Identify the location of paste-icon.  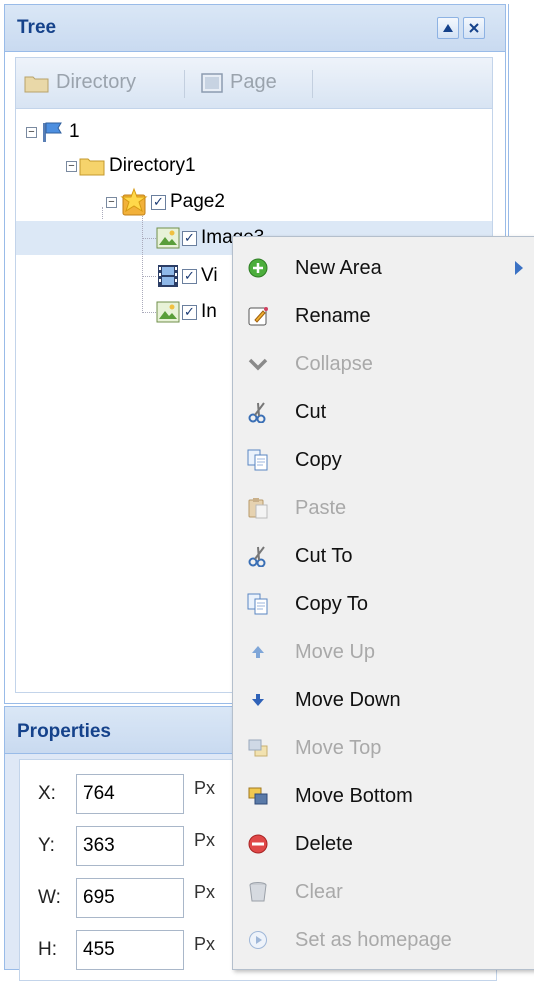
(258, 508).